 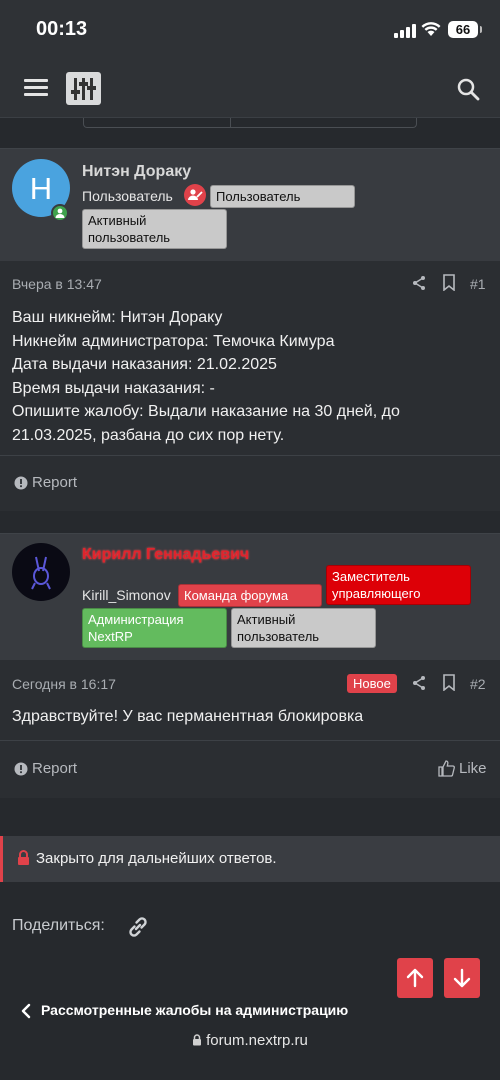 I want to click on avatar-letter: Н, so click(x=41, y=188).